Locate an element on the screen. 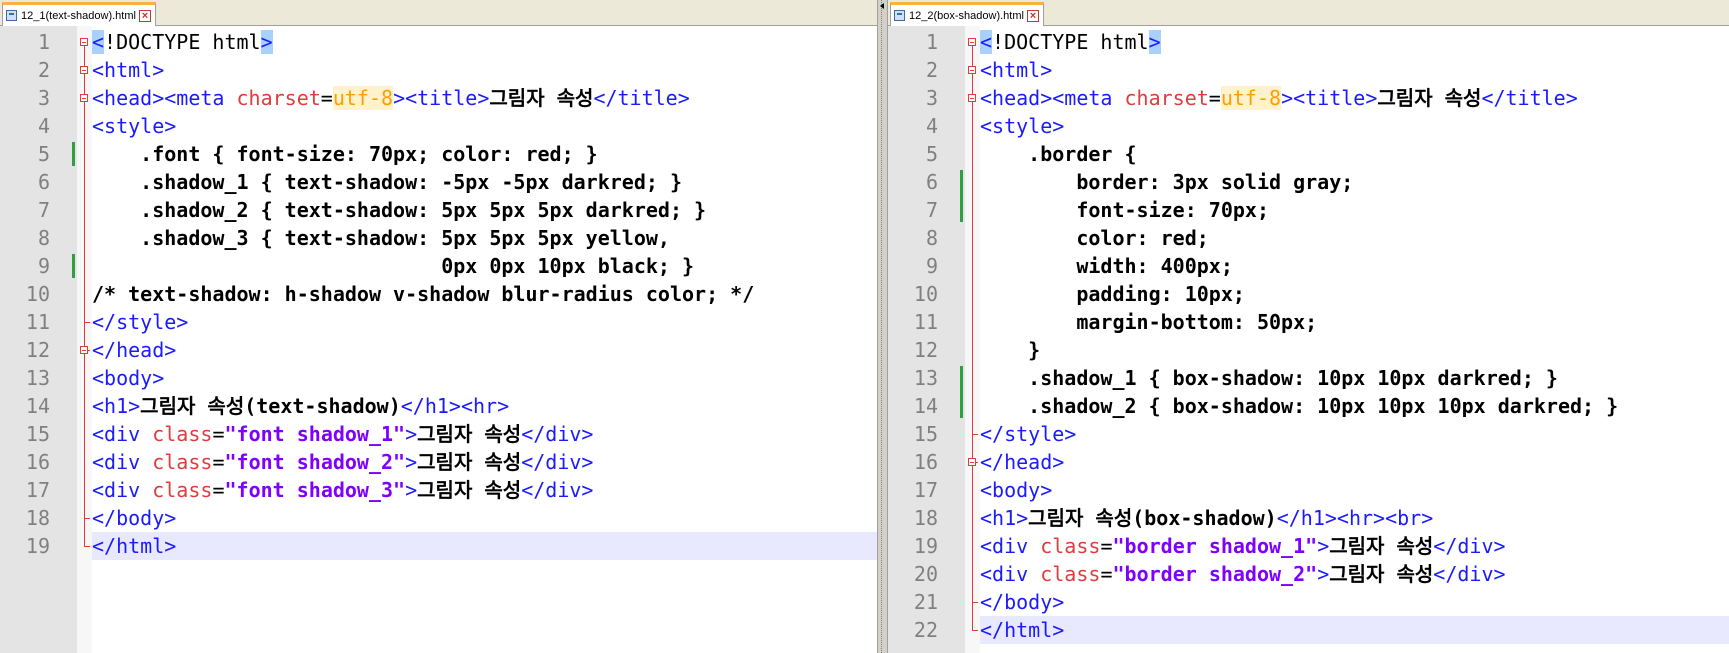 The image size is (1729, 653). code-line: <div class="font shadow_2">그림자 속성</div> is located at coordinates (484, 462).